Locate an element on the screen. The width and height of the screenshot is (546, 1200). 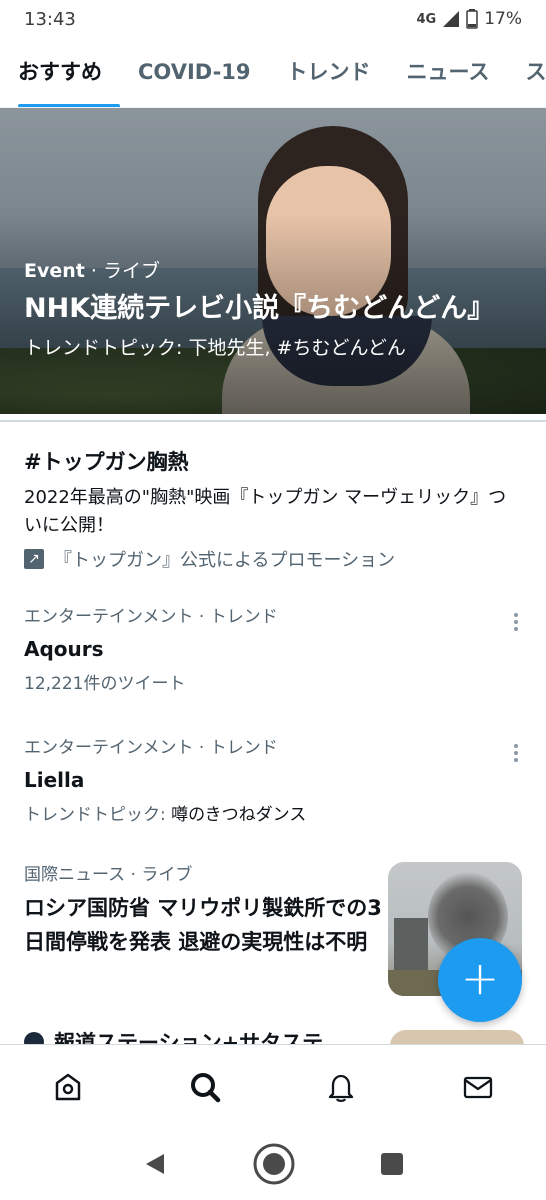
news-title: ロシア国防省 マリウポリ製鉄所での3日間停戦を発表 退避の実現性は不明 is located at coordinates (203, 925).